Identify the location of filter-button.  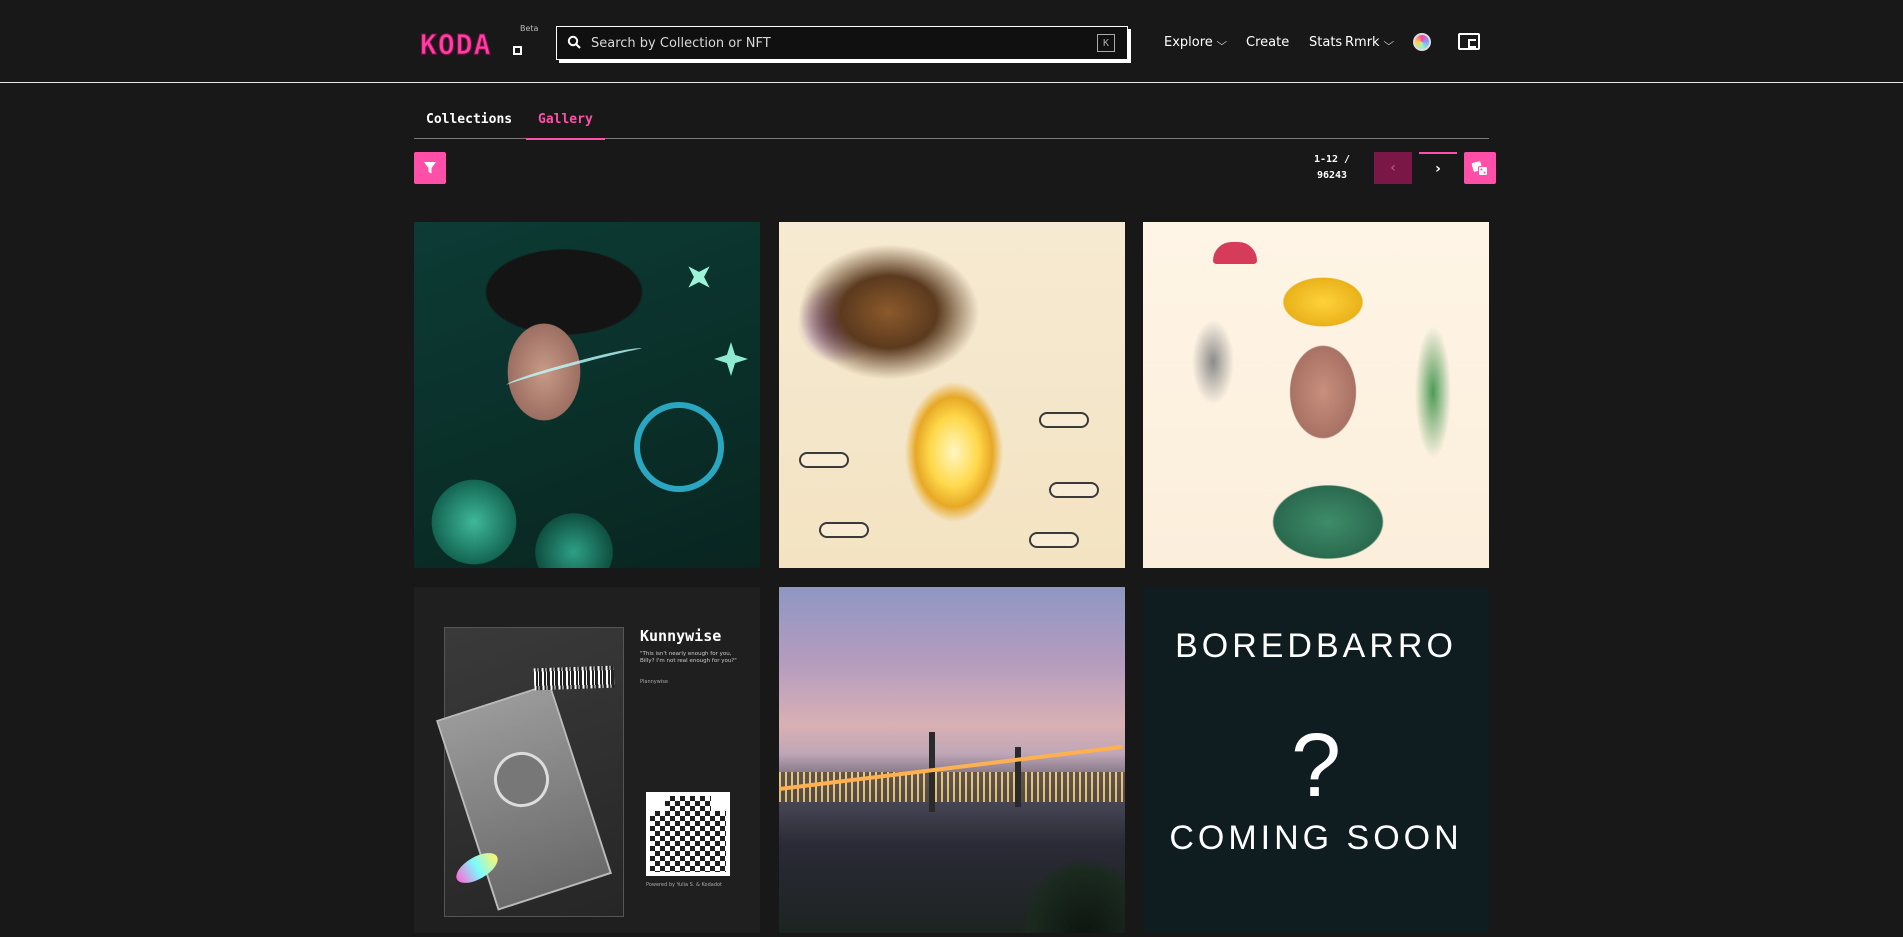
(430, 168).